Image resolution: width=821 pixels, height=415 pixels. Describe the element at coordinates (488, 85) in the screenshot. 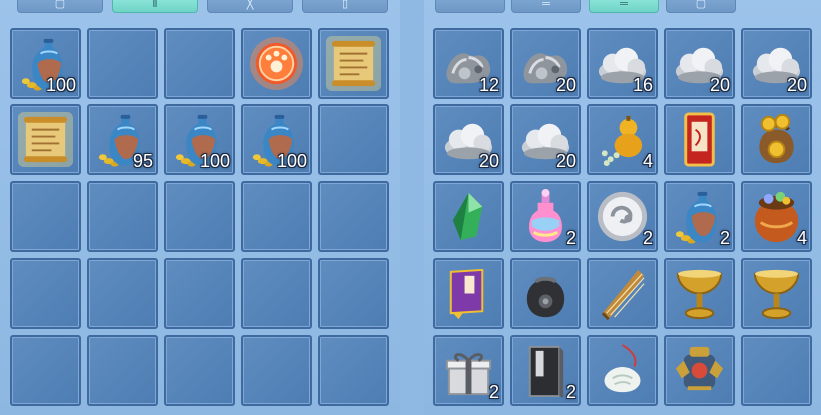

I see `item-count: 12` at that location.